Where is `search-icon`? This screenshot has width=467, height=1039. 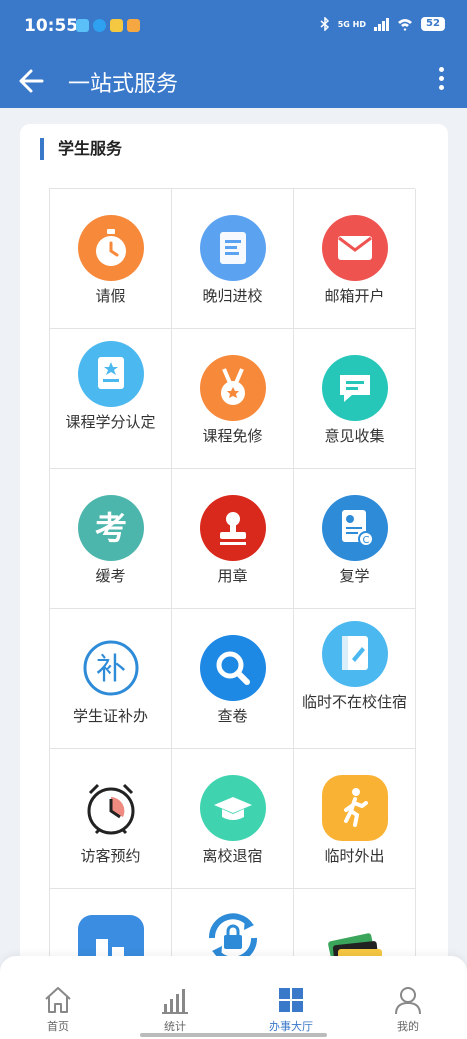
search-icon is located at coordinates (233, 668).